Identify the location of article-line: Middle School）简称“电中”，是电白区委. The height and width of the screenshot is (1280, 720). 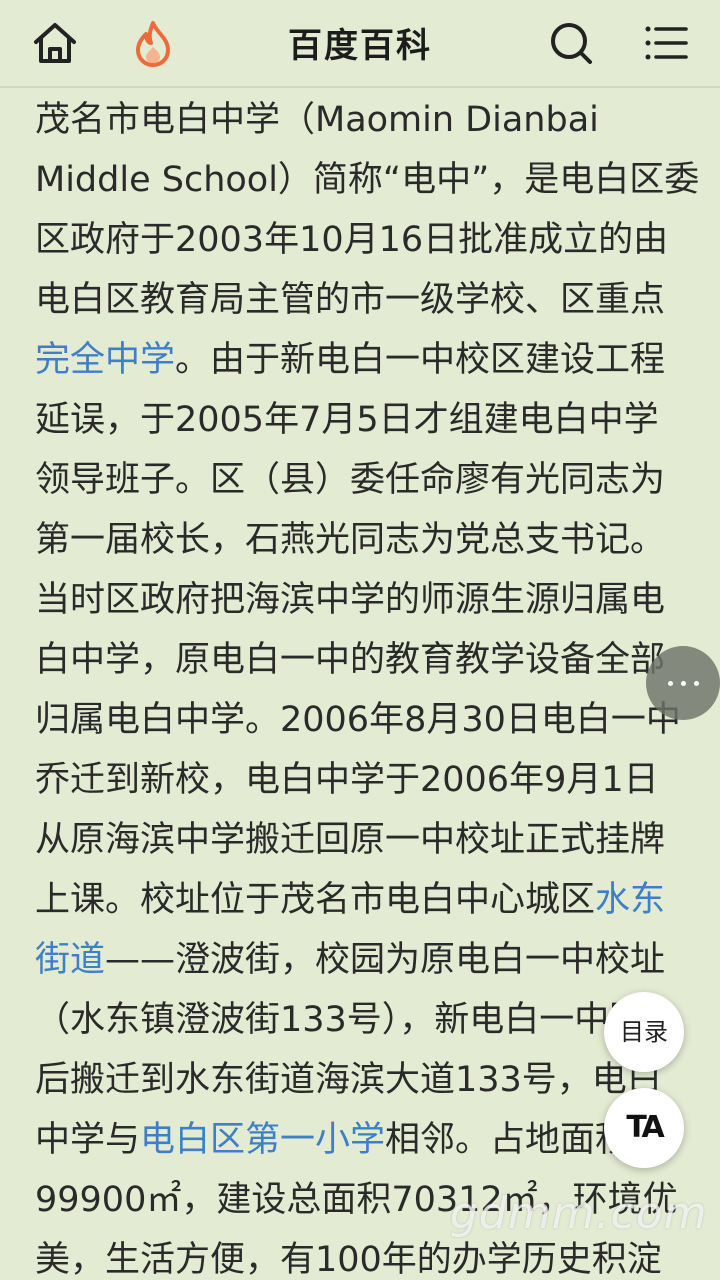
(367, 180).